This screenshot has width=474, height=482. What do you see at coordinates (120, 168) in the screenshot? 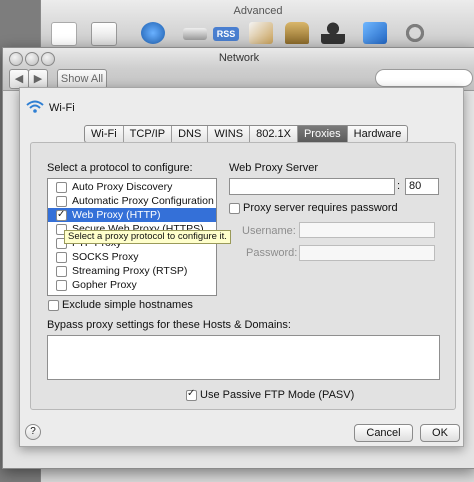
I see `protocol-prompt: Select a protocol to configure:` at bounding box center [120, 168].